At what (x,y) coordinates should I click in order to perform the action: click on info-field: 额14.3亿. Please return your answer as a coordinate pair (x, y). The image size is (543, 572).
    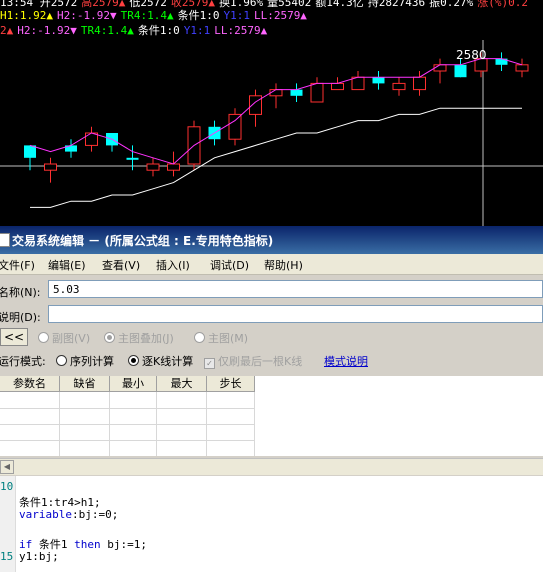
    Looking at the image, I should click on (339, 4).